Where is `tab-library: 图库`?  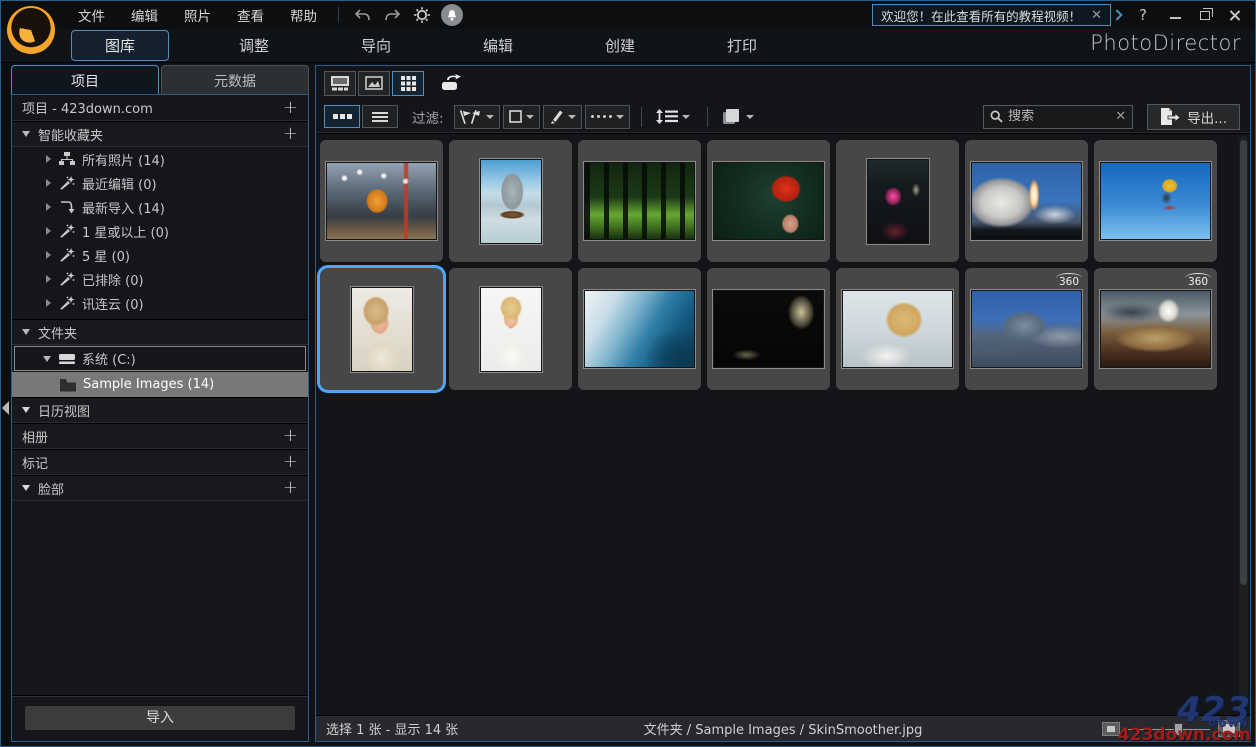 tab-library: 图库 is located at coordinates (120, 45).